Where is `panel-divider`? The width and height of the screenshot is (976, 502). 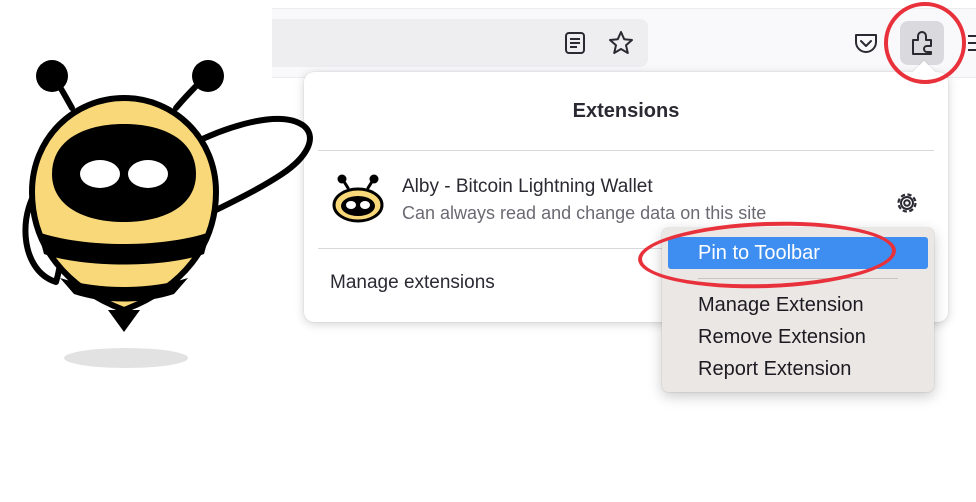
panel-divider is located at coordinates (626, 150).